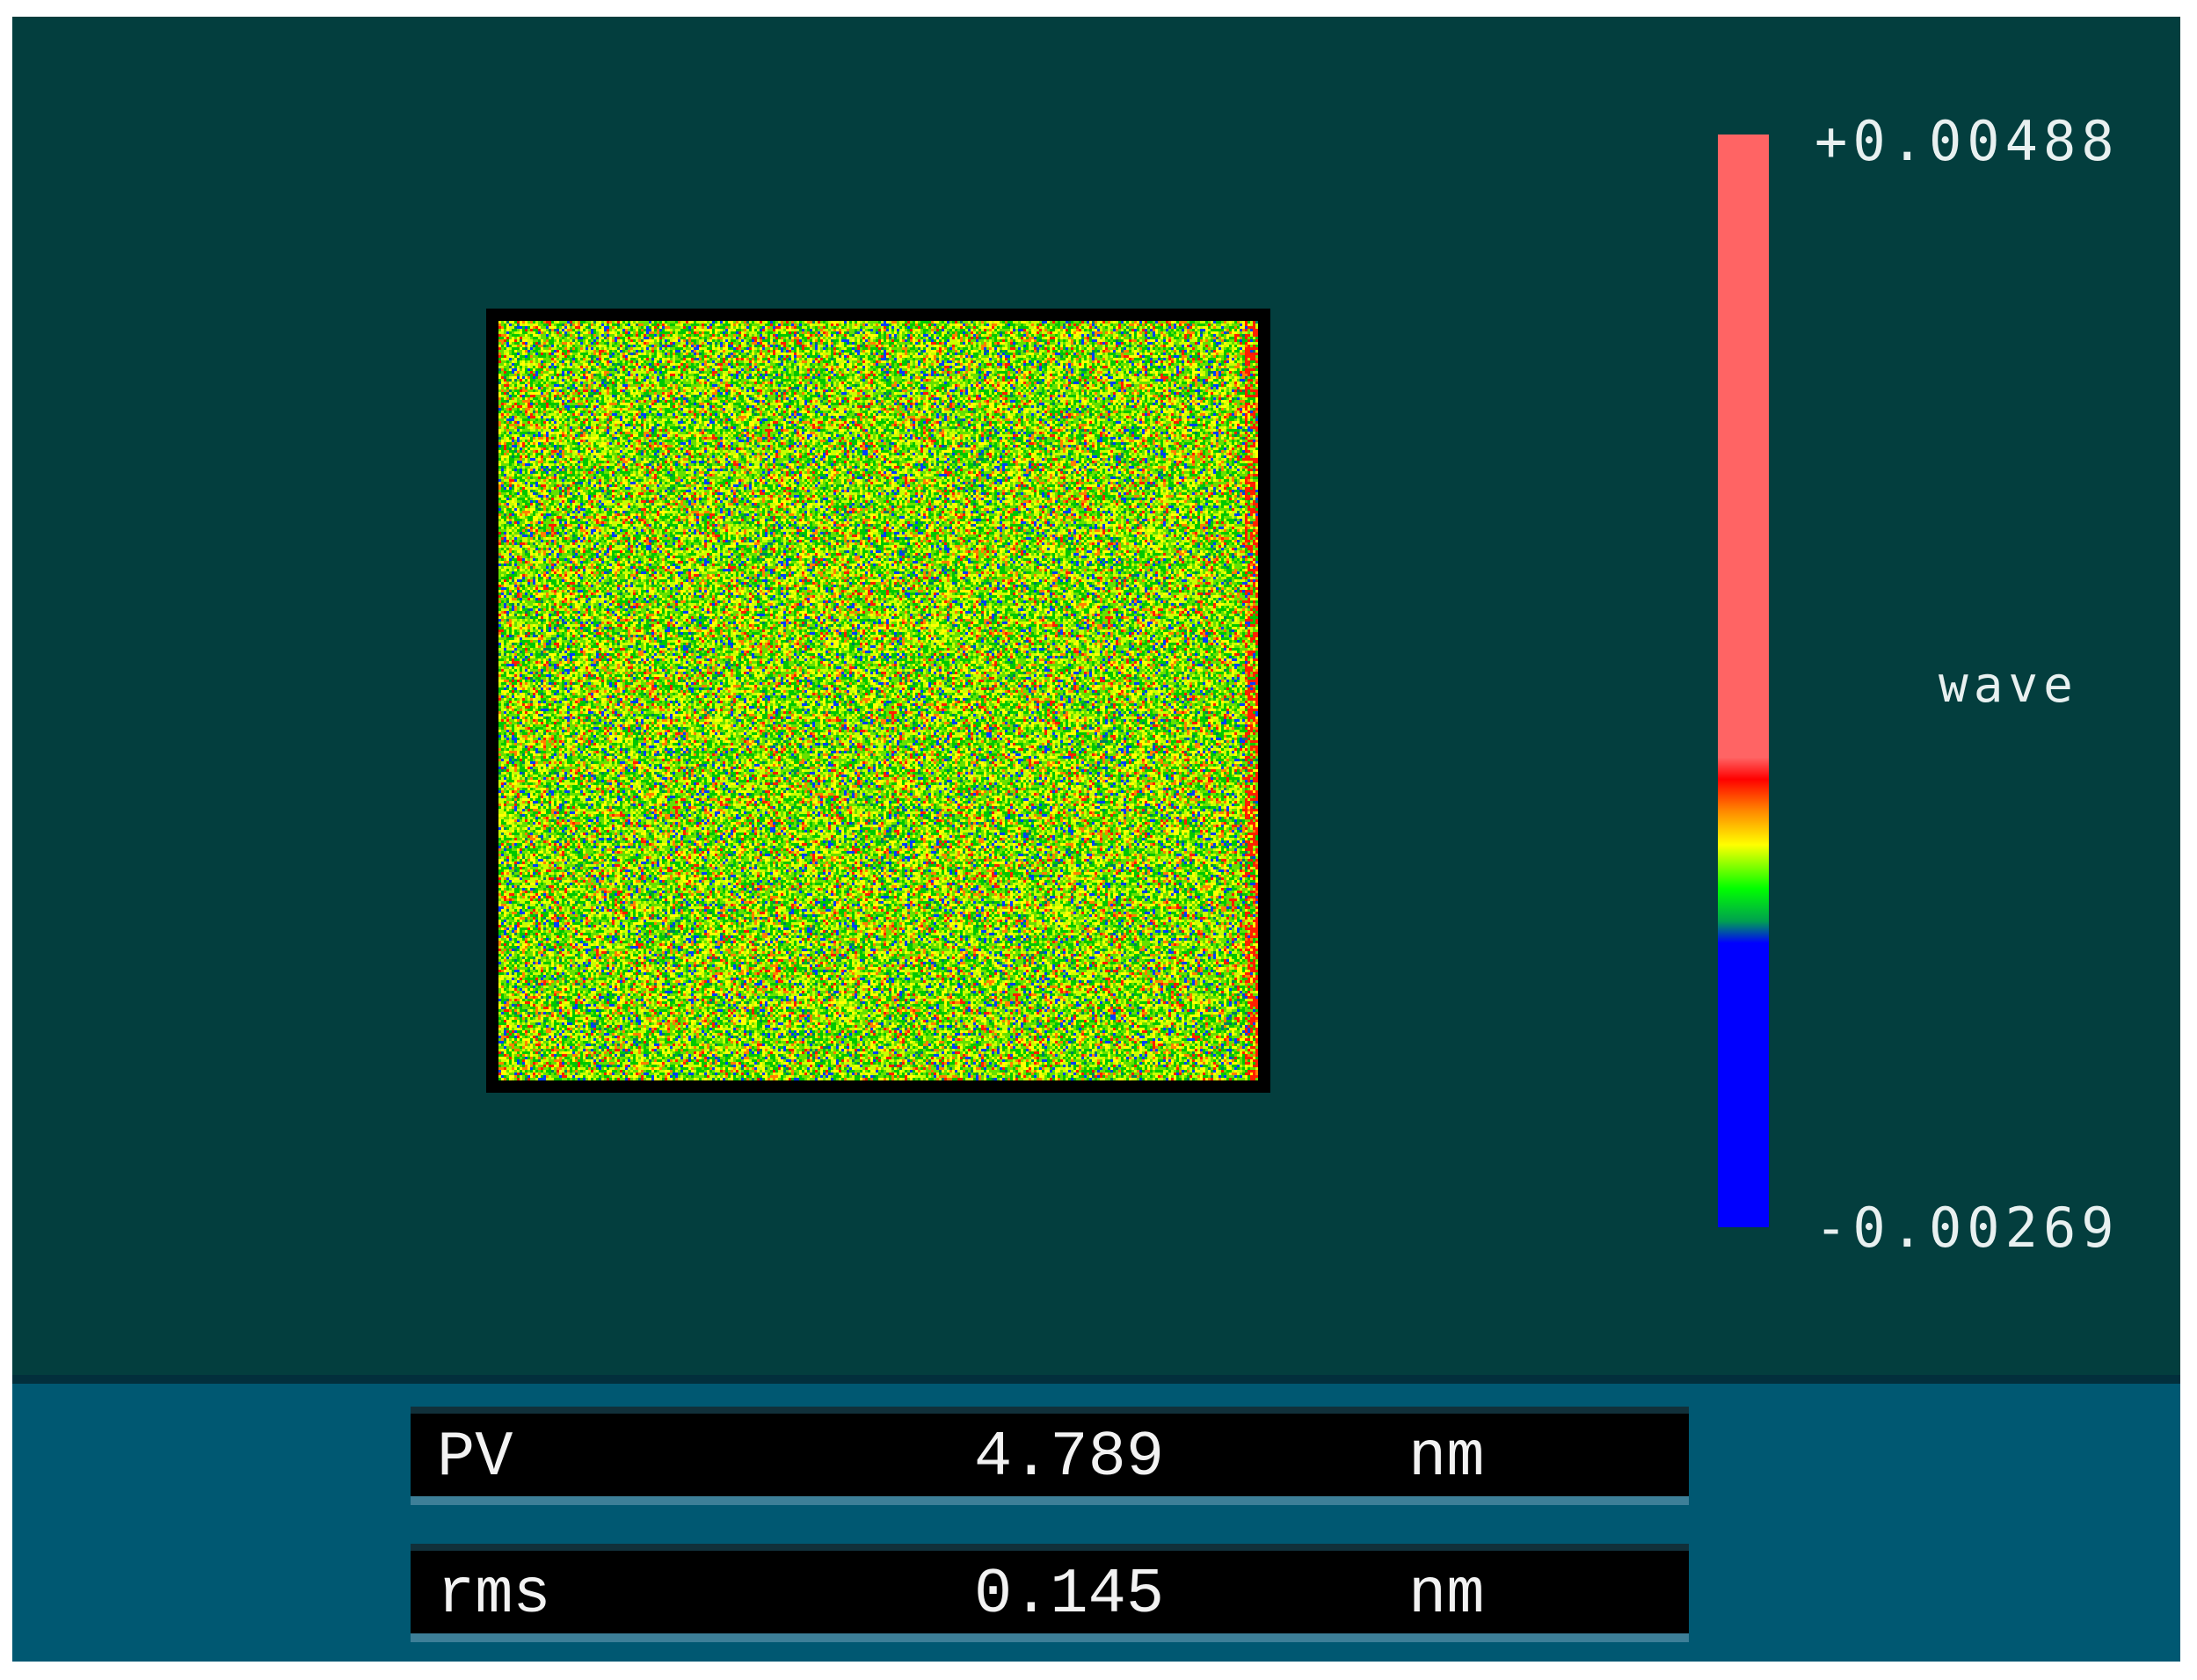  Describe the element at coordinates (1743, 681) in the screenshot. I see `color-scale-bar` at that location.